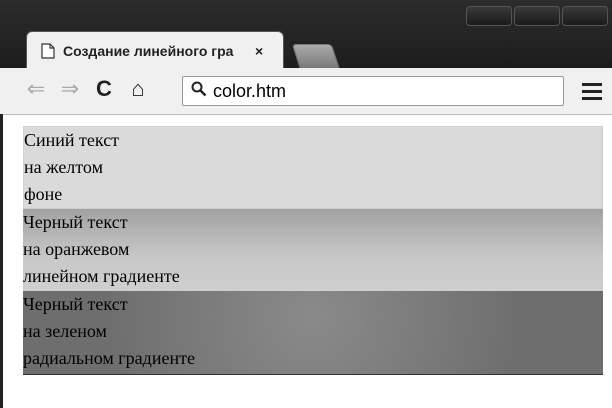 The image size is (612, 408). I want to click on block-line: Синий текст, so click(72, 140).